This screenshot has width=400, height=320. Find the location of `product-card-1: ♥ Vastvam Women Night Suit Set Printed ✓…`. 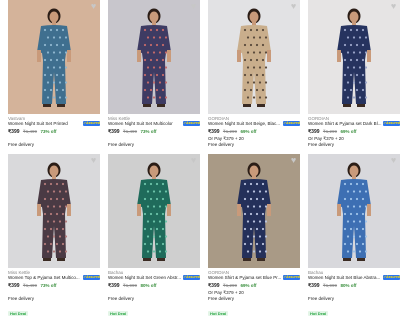

product-card-1: ♥ Vastvam Women Night Suit Set Printed ✓… is located at coordinates (54, 81).